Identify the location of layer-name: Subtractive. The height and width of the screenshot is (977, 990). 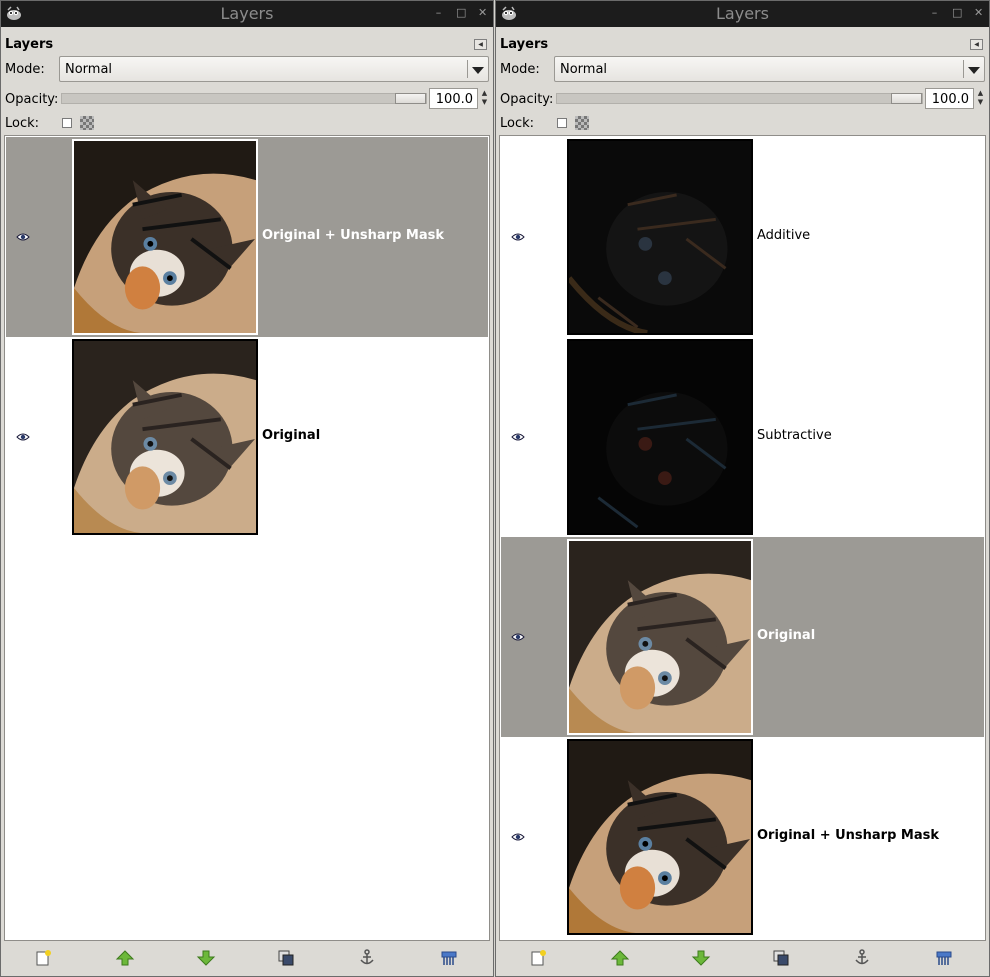
(794, 435).